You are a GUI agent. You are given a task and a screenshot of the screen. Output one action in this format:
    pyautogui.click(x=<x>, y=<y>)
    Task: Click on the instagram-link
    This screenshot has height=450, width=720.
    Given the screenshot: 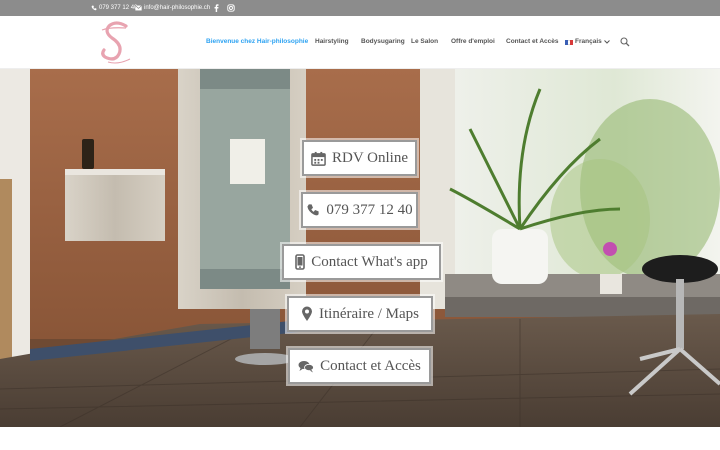 What is the action you would take?
    pyautogui.click(x=231, y=8)
    